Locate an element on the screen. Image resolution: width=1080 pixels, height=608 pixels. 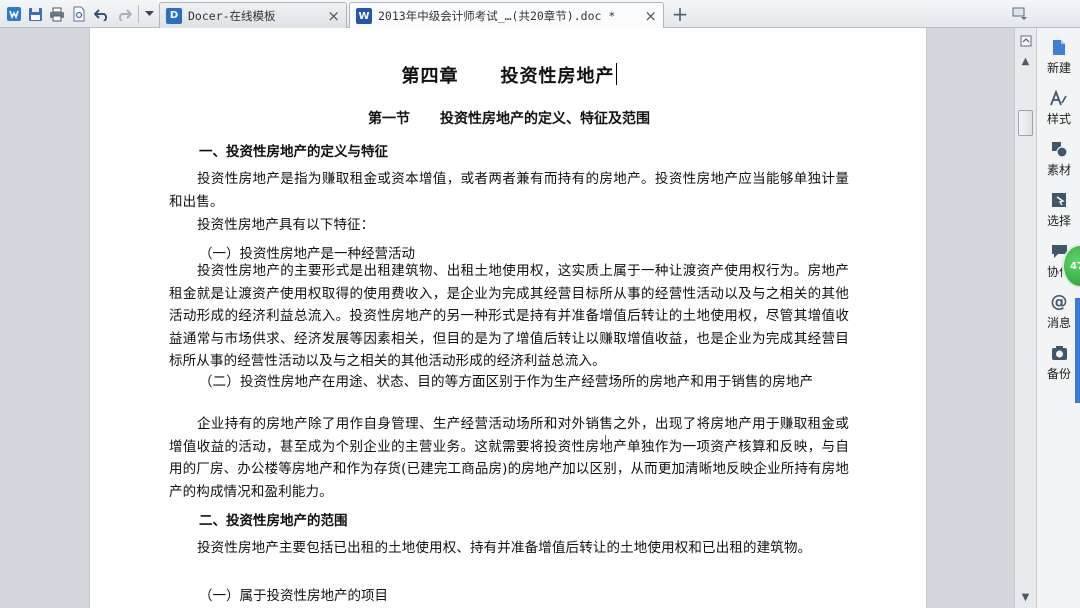
chapter-name: 投资性房地产 is located at coordinates (557, 76).